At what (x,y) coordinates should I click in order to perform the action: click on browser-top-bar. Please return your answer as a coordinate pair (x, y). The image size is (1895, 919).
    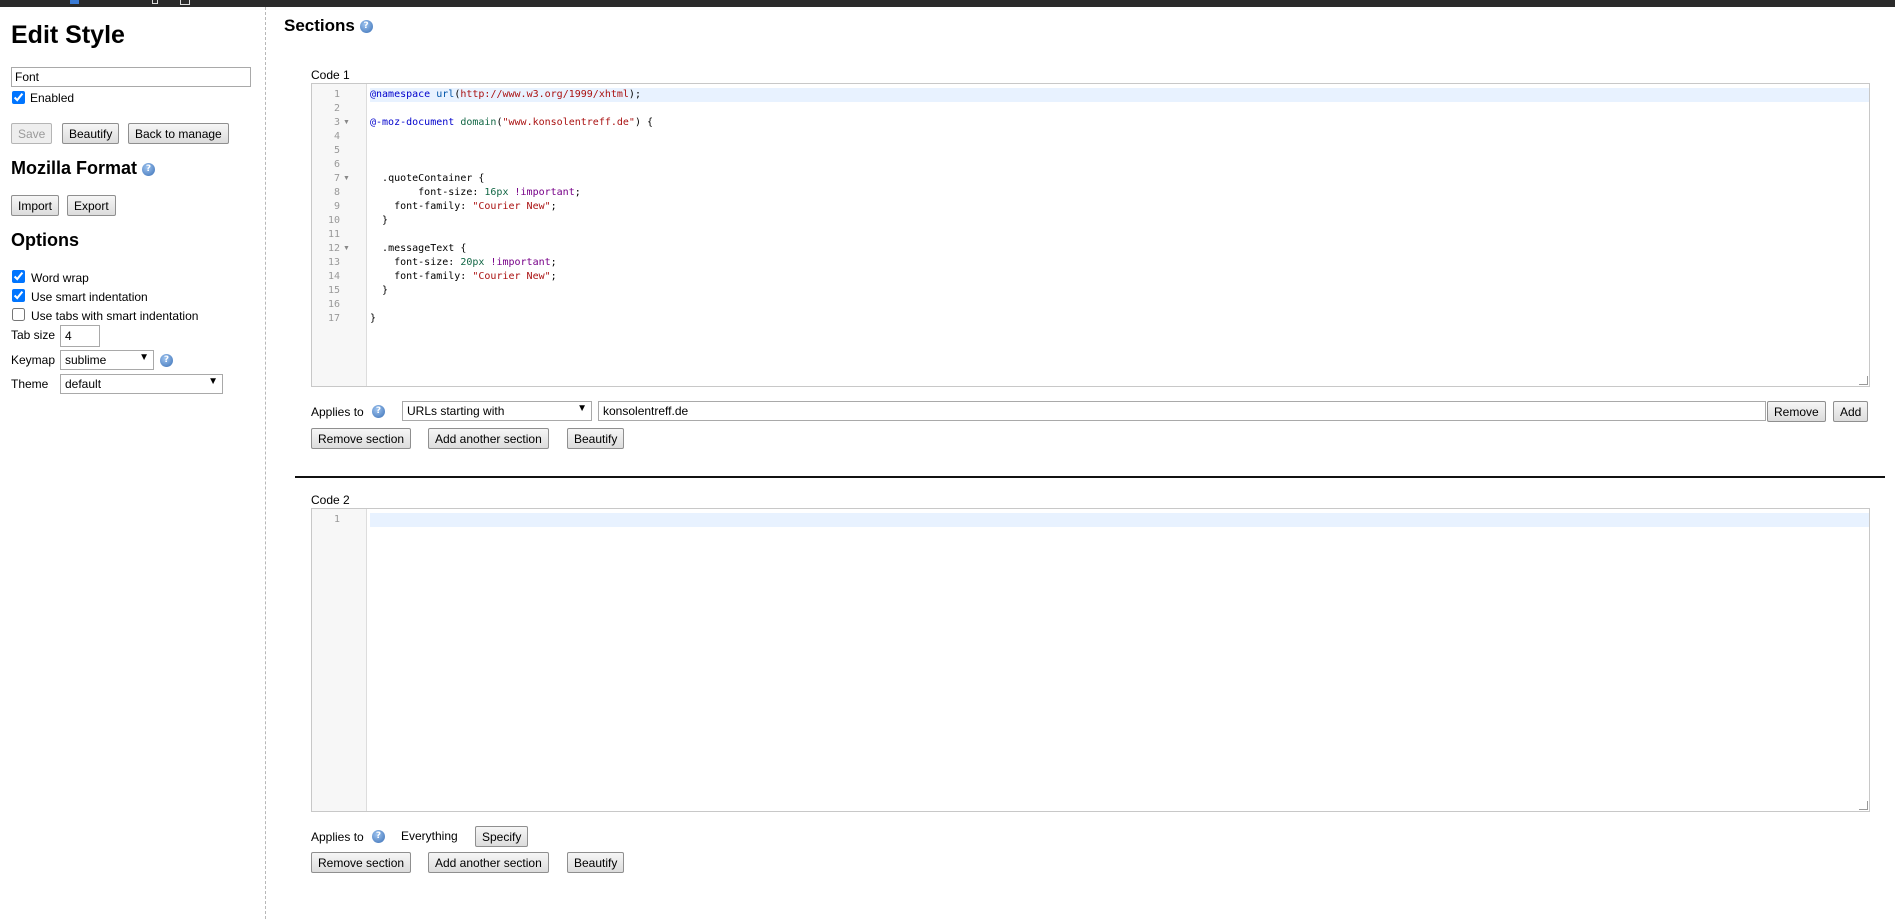
    Looking at the image, I should click on (947, 3).